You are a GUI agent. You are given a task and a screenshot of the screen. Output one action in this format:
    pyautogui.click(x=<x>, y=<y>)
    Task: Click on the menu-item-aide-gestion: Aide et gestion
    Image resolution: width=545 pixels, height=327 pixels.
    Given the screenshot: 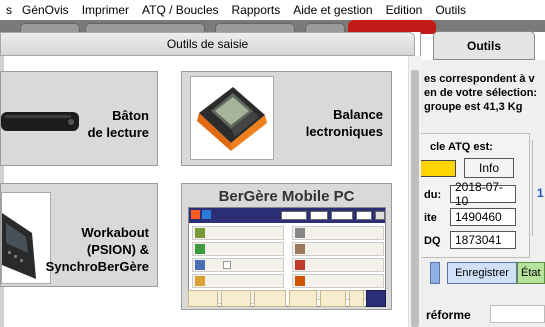 What is the action you would take?
    pyautogui.click(x=332, y=10)
    